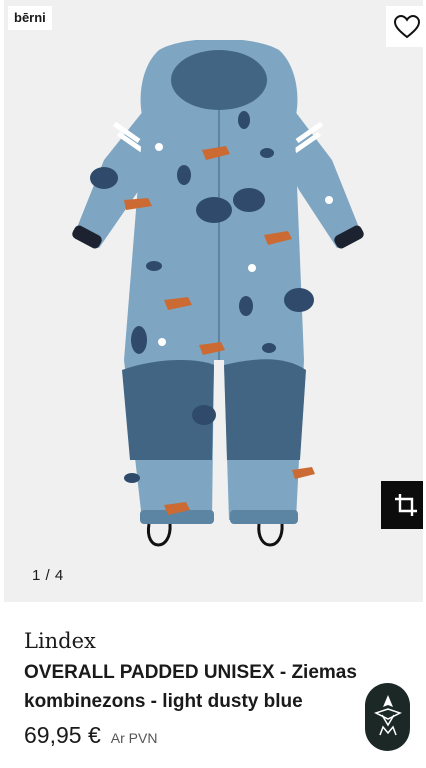 This screenshot has width=426, height=768. What do you see at coordinates (405, 505) in the screenshot?
I see `crop-icon` at bounding box center [405, 505].